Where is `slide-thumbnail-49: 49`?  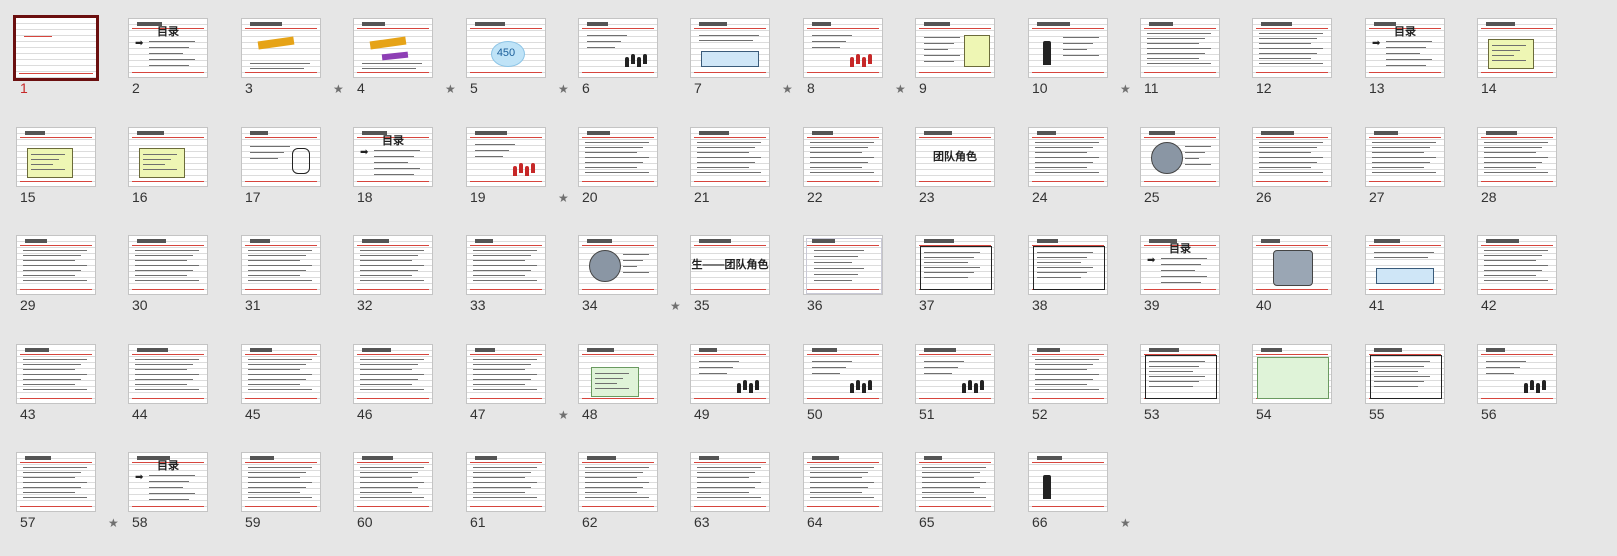
slide-thumbnail-49: 49 is located at coordinates (743, 396).